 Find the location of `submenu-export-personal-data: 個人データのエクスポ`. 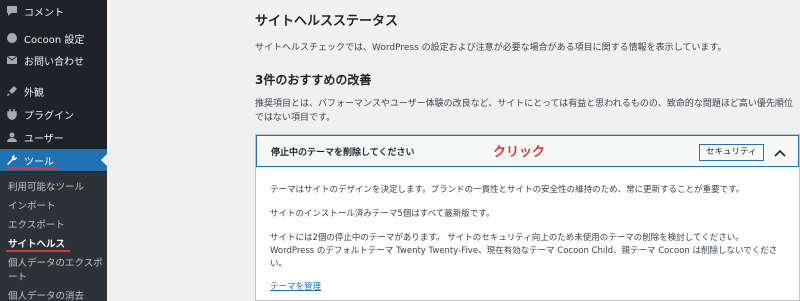

submenu-export-personal-data: 個人データのエクスポ is located at coordinates (55, 262).